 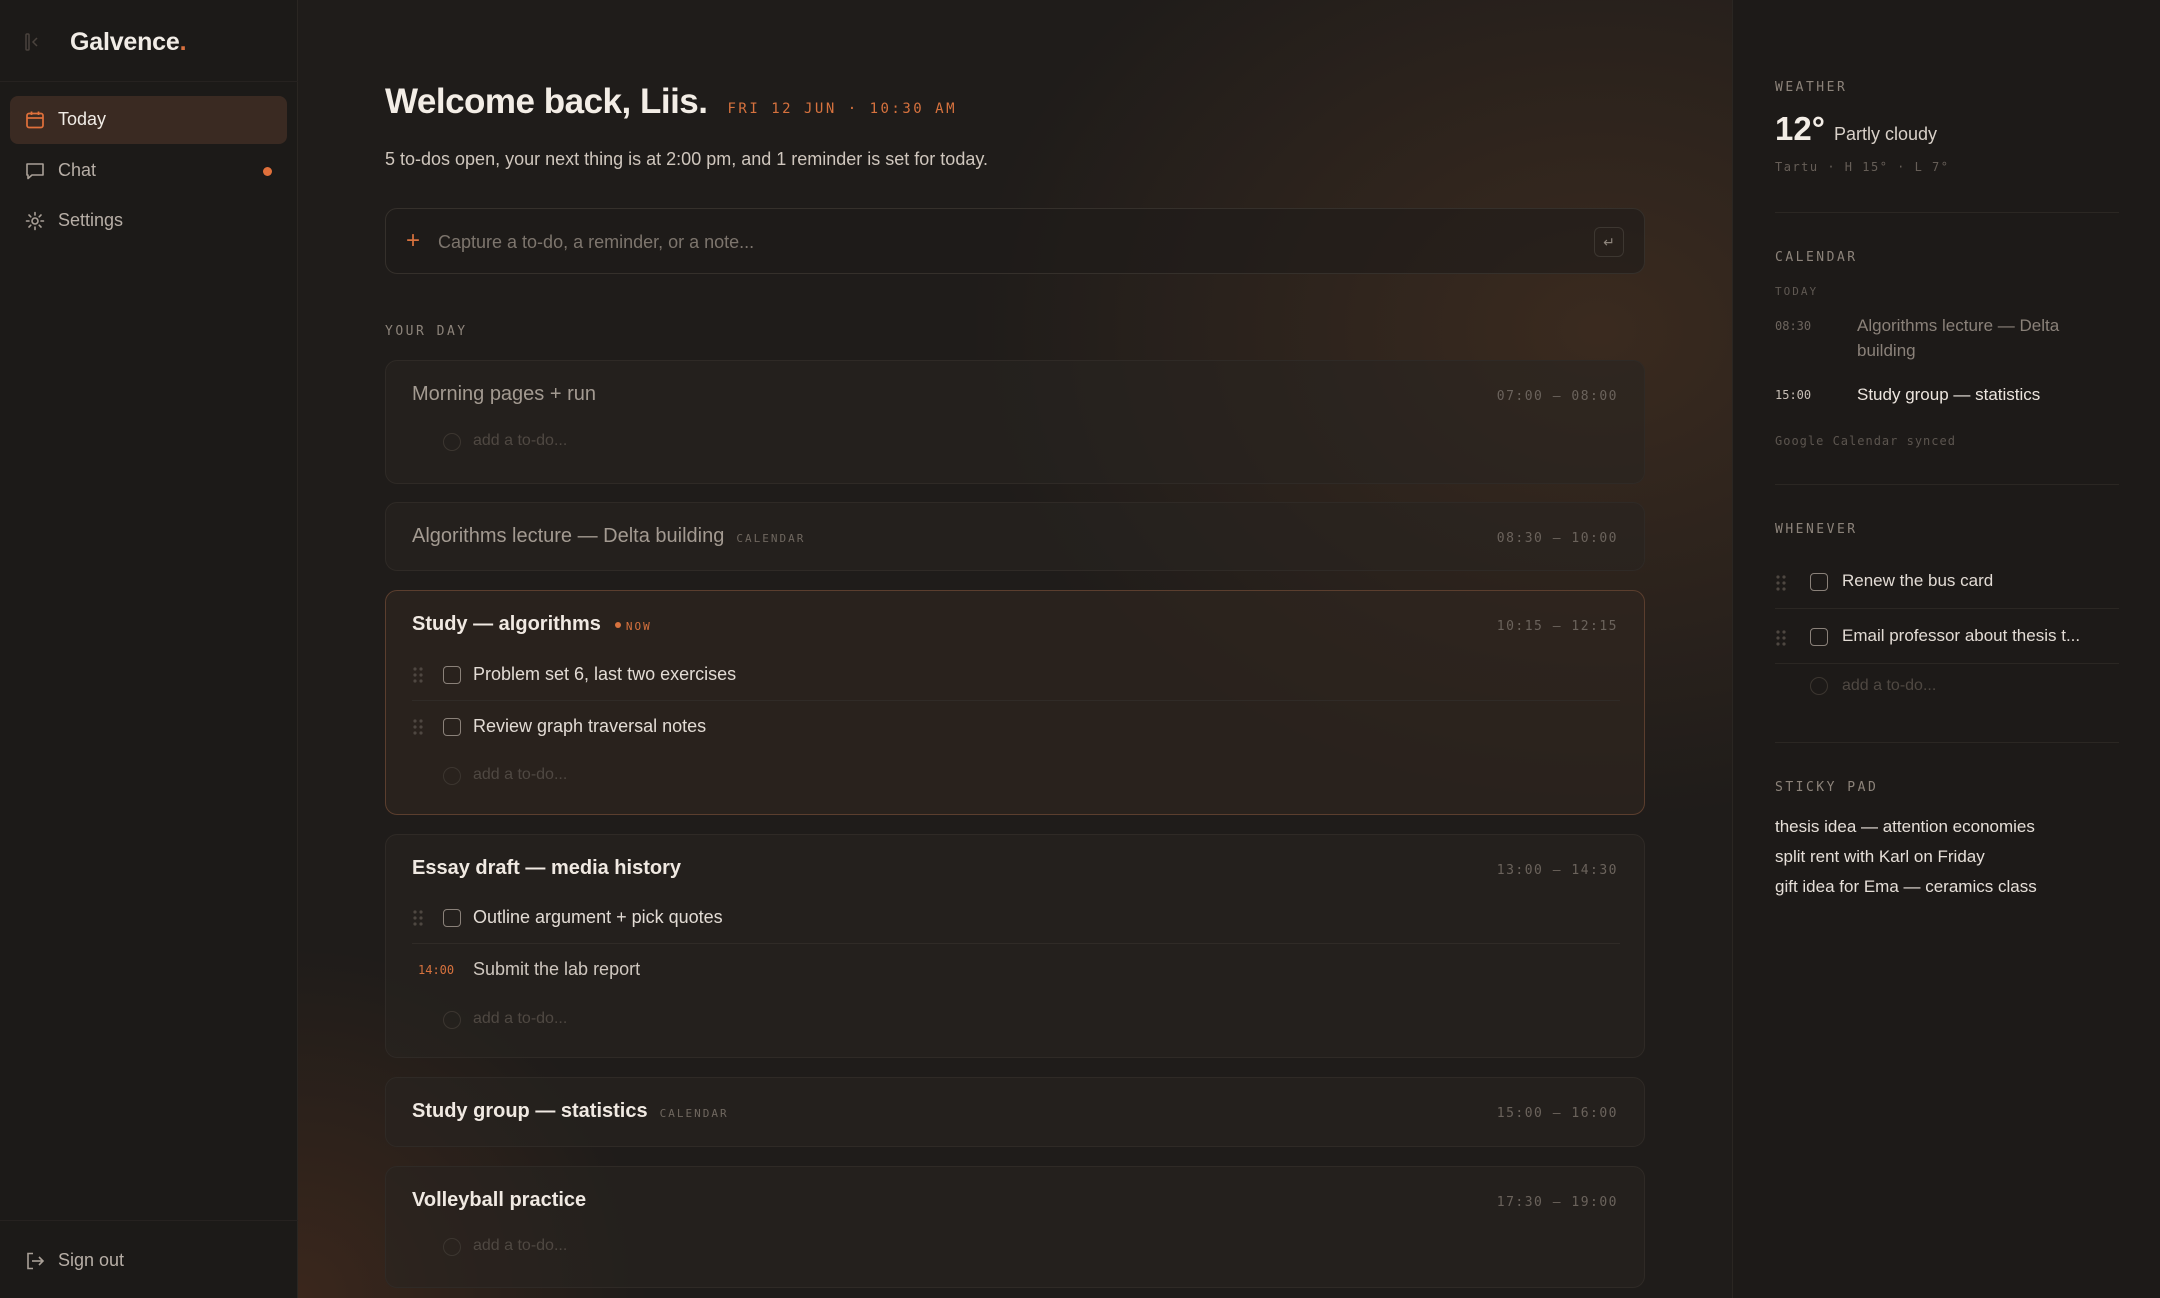 I want to click on todo-item: Outline argument + pick quotes, so click(x=1016, y=918).